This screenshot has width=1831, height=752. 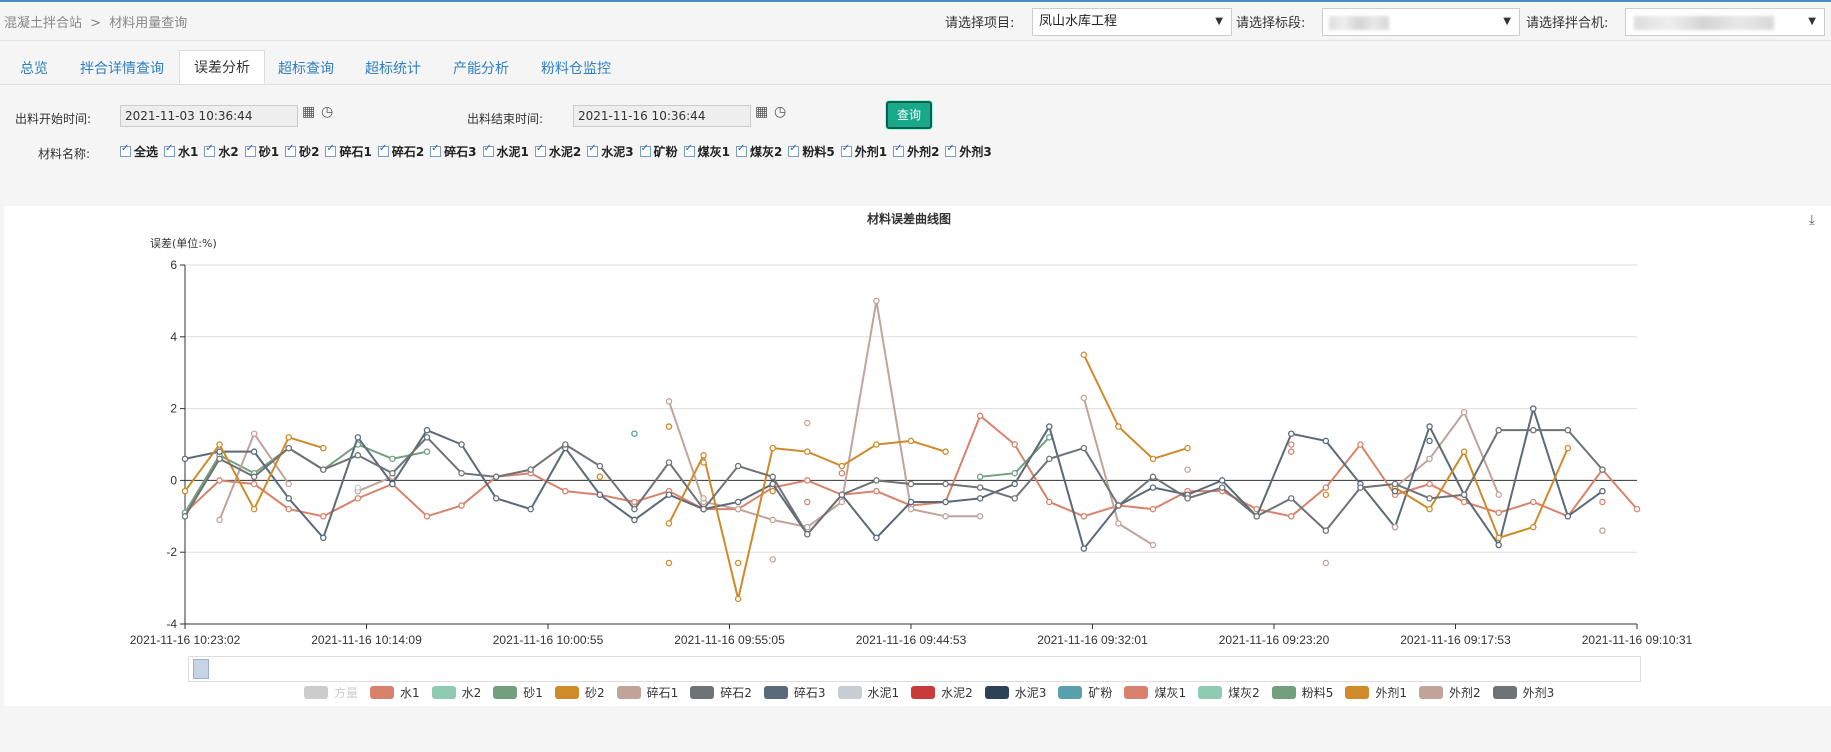 I want to click on legend-item: 砂2, so click(x=579, y=692).